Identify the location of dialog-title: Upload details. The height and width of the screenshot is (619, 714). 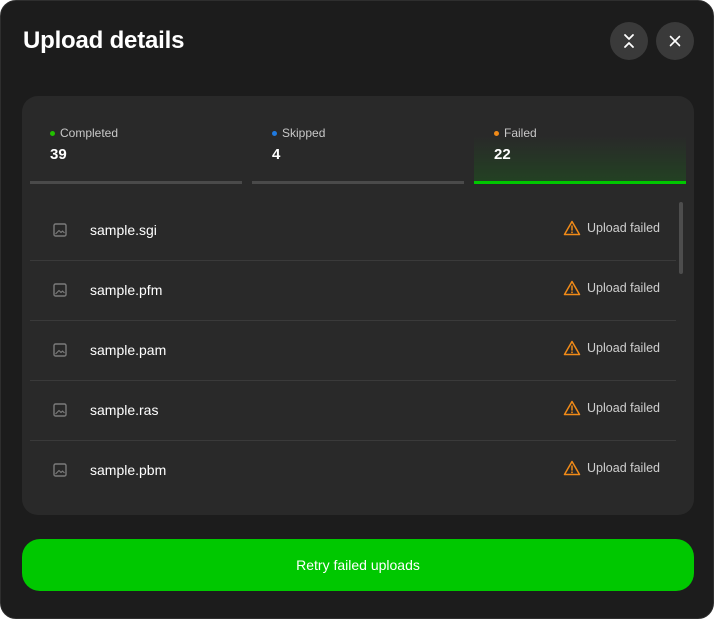
(104, 40).